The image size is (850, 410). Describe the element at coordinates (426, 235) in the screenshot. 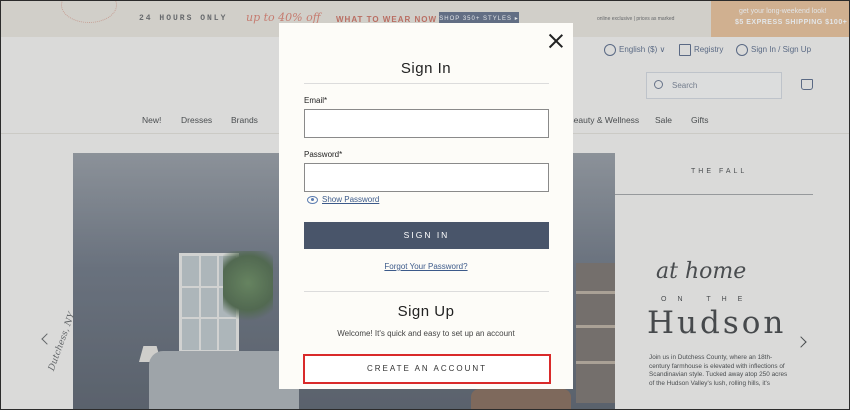

I see `sign-in-button: SIGN IN` at that location.